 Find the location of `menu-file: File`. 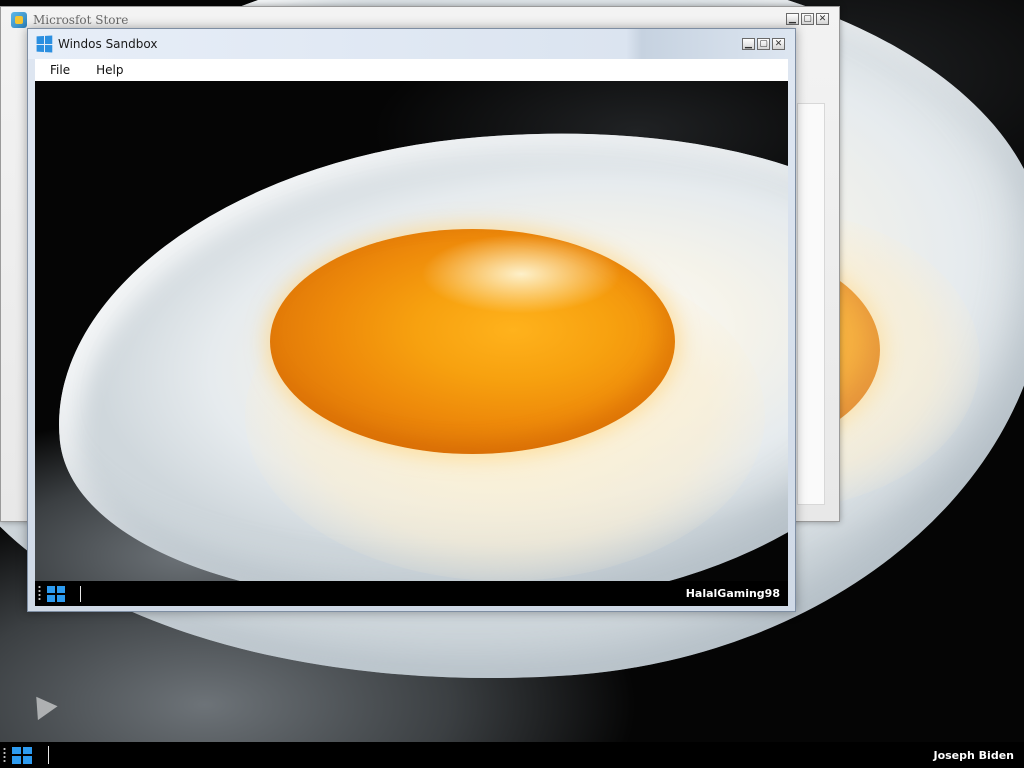

menu-file: File is located at coordinates (58, 70).